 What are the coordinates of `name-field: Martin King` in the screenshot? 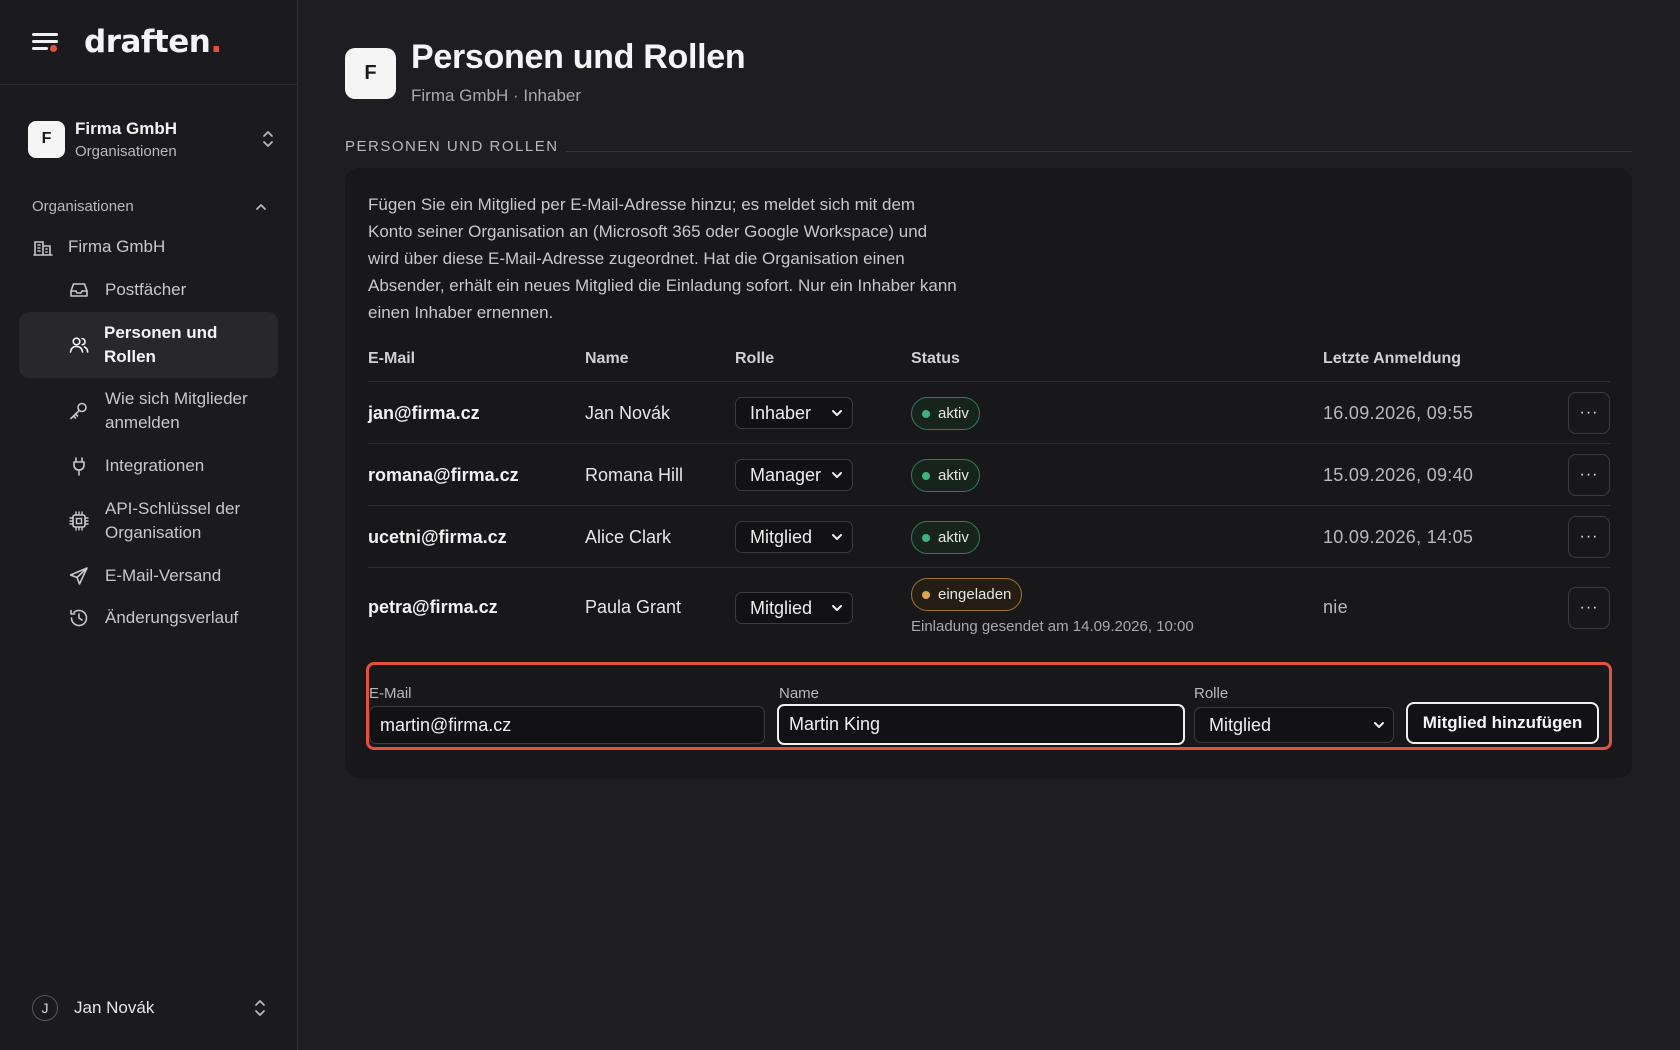 It's located at (981, 724).